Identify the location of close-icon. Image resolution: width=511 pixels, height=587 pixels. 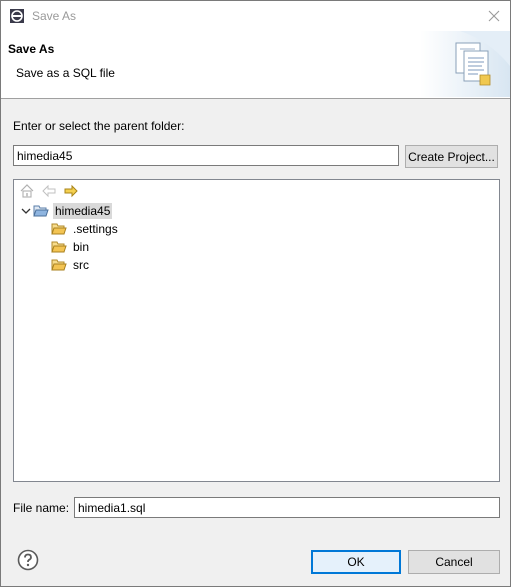
(494, 16).